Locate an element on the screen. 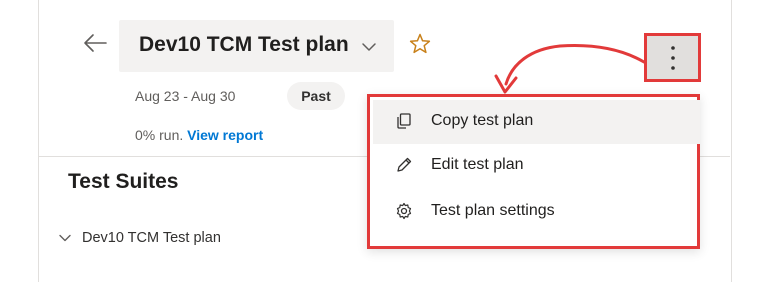 This screenshot has width=768, height=282. favorite-button is located at coordinates (420, 44).